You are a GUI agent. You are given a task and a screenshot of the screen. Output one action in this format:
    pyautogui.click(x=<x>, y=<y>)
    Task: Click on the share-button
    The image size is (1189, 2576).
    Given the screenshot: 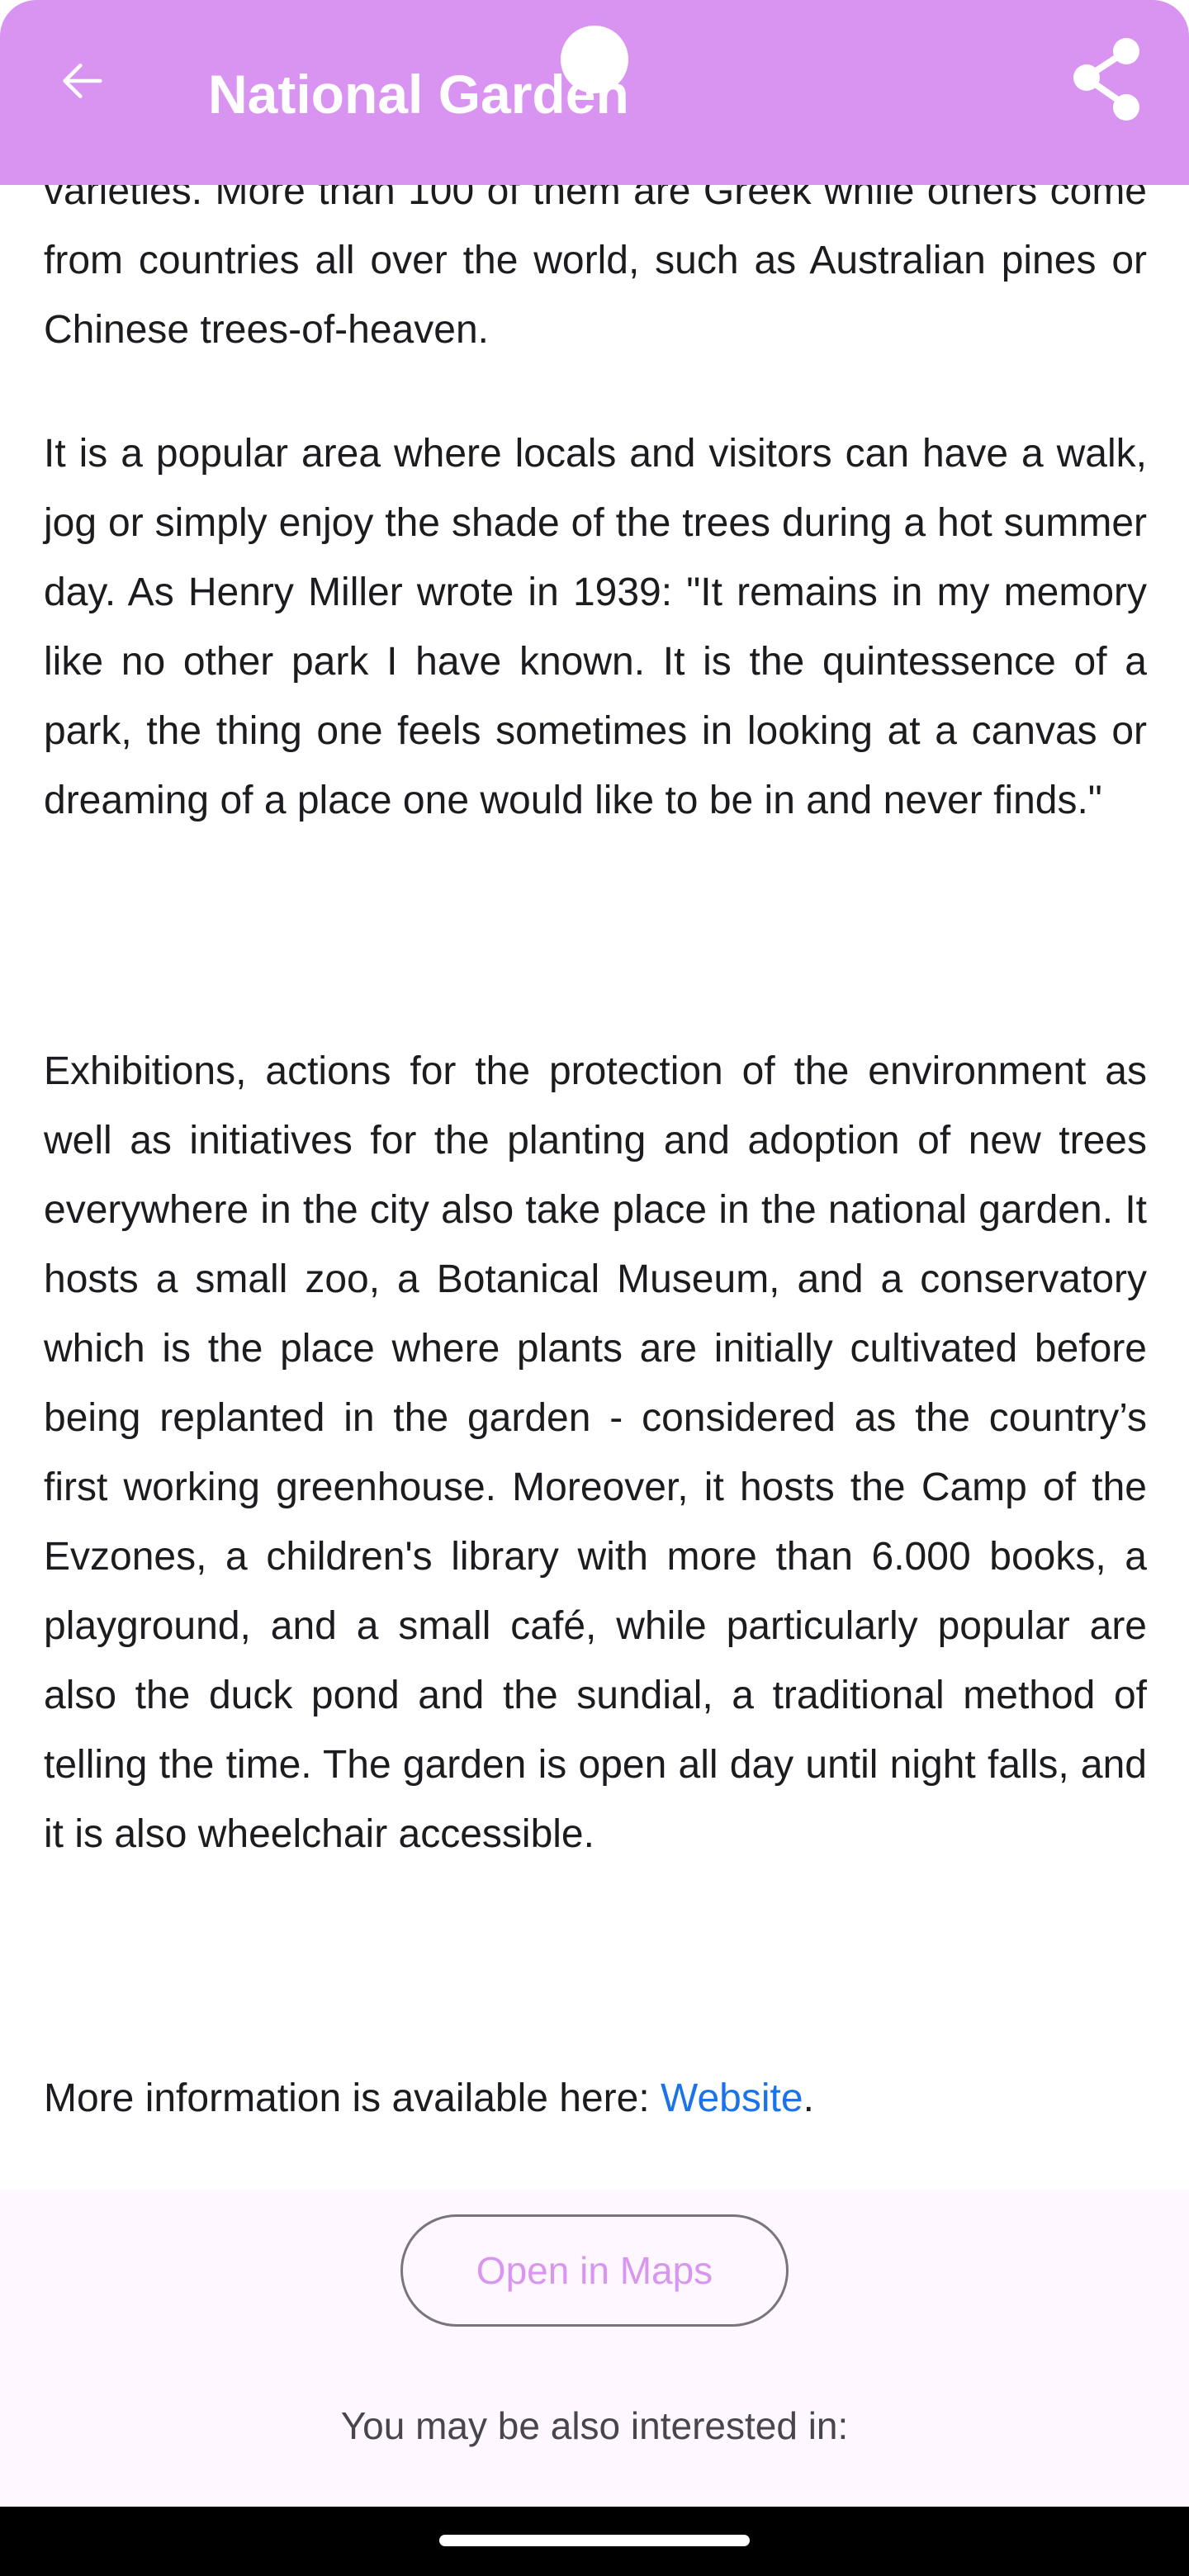 What is the action you would take?
    pyautogui.click(x=1106, y=79)
    